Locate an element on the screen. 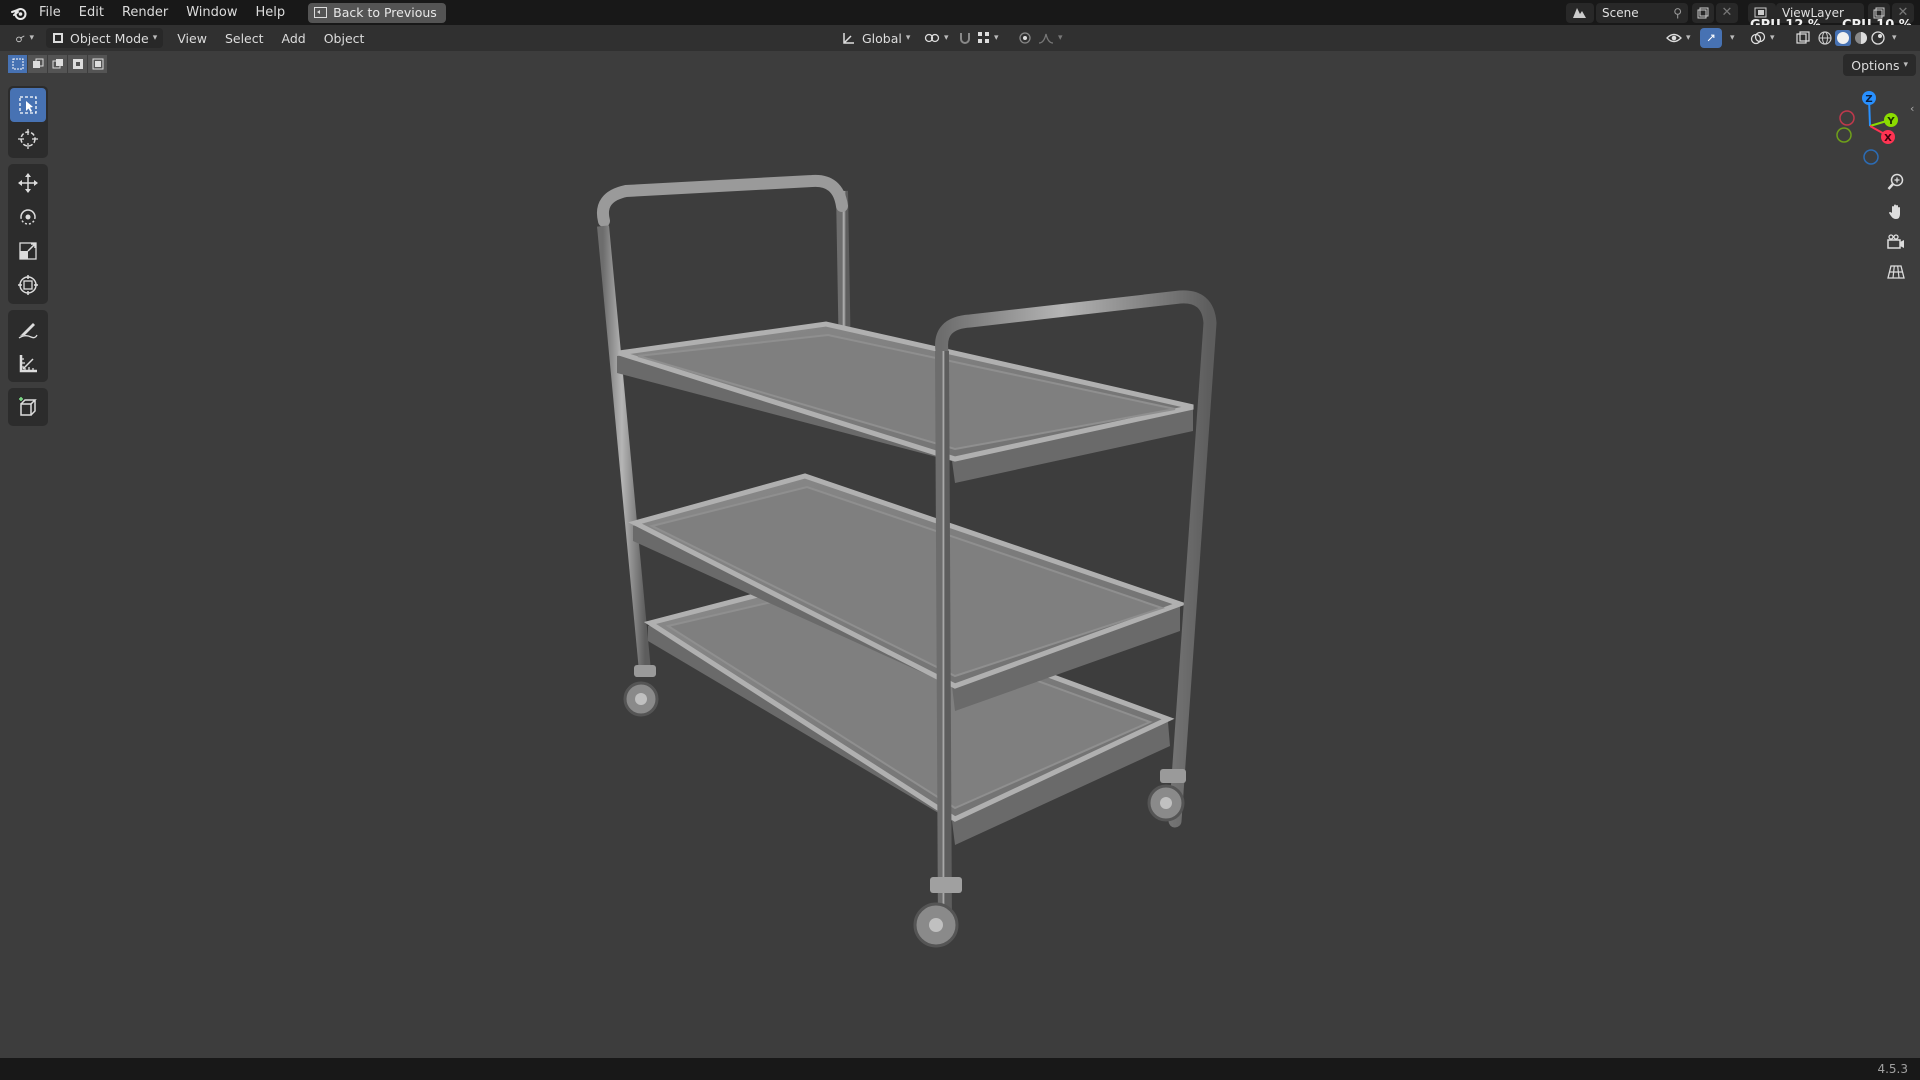  new-scene-icon is located at coordinates (1703, 12).